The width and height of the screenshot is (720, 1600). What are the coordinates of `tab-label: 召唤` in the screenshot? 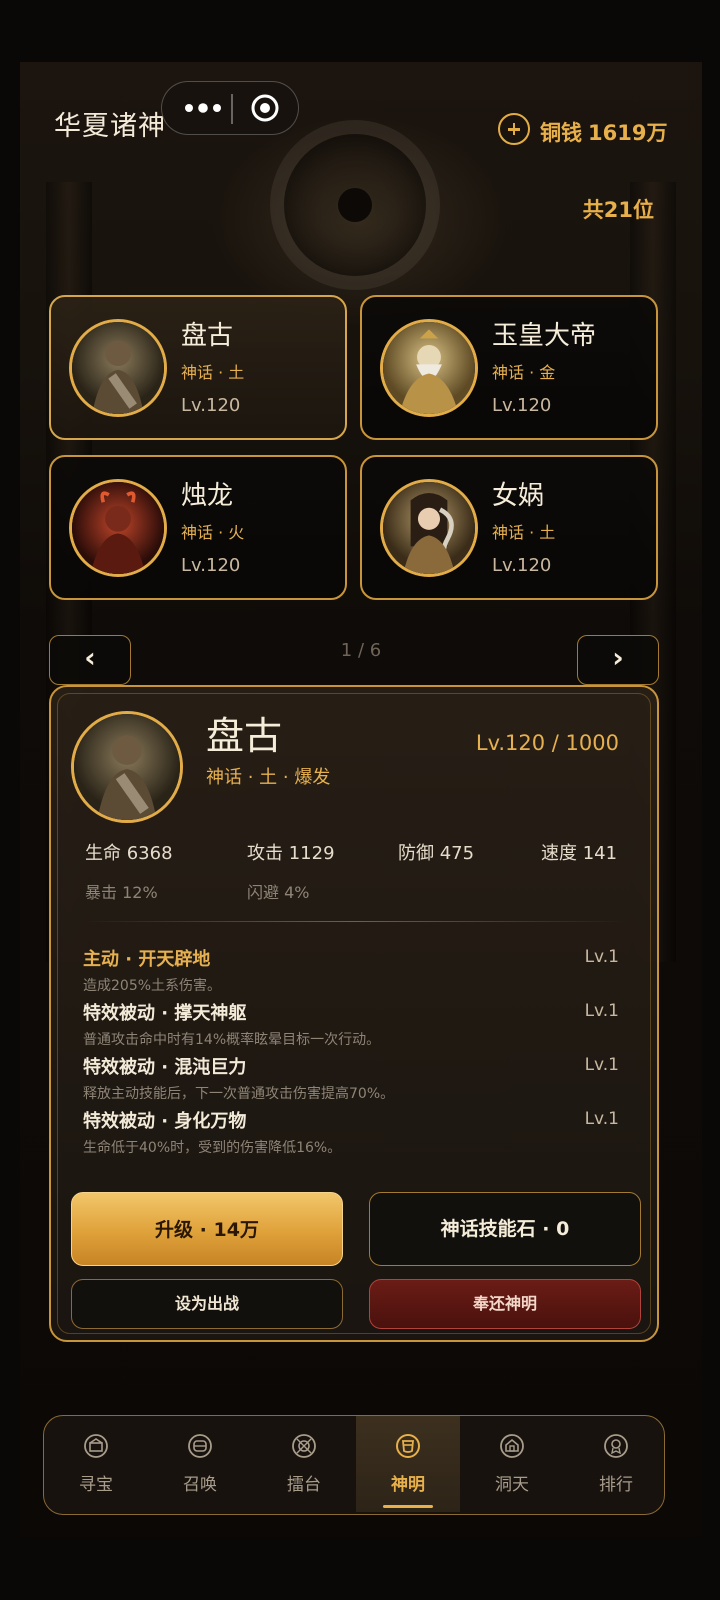 It's located at (200, 1485).